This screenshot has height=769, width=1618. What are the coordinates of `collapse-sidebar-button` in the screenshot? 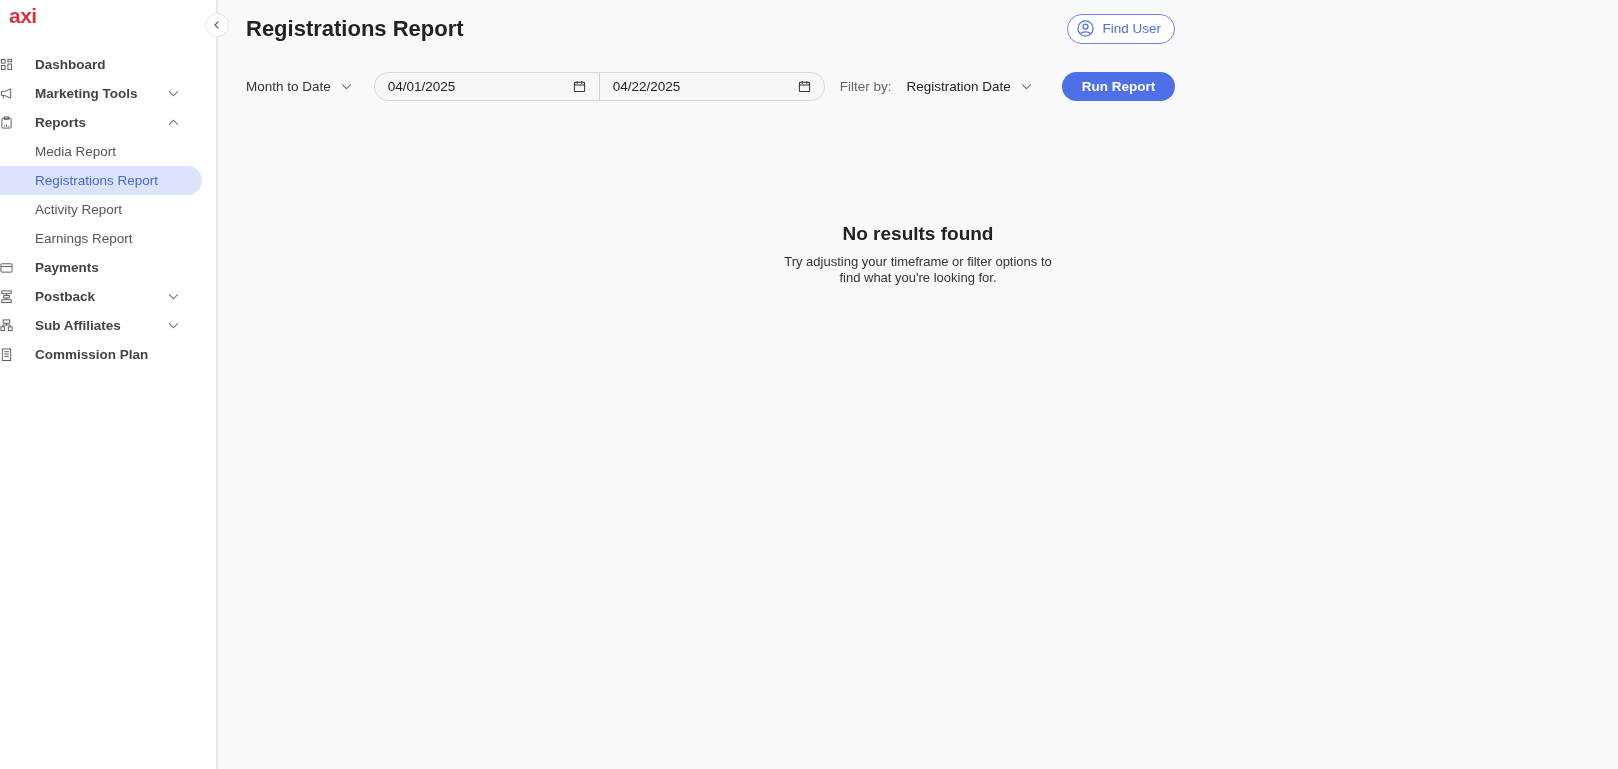 It's located at (217, 25).